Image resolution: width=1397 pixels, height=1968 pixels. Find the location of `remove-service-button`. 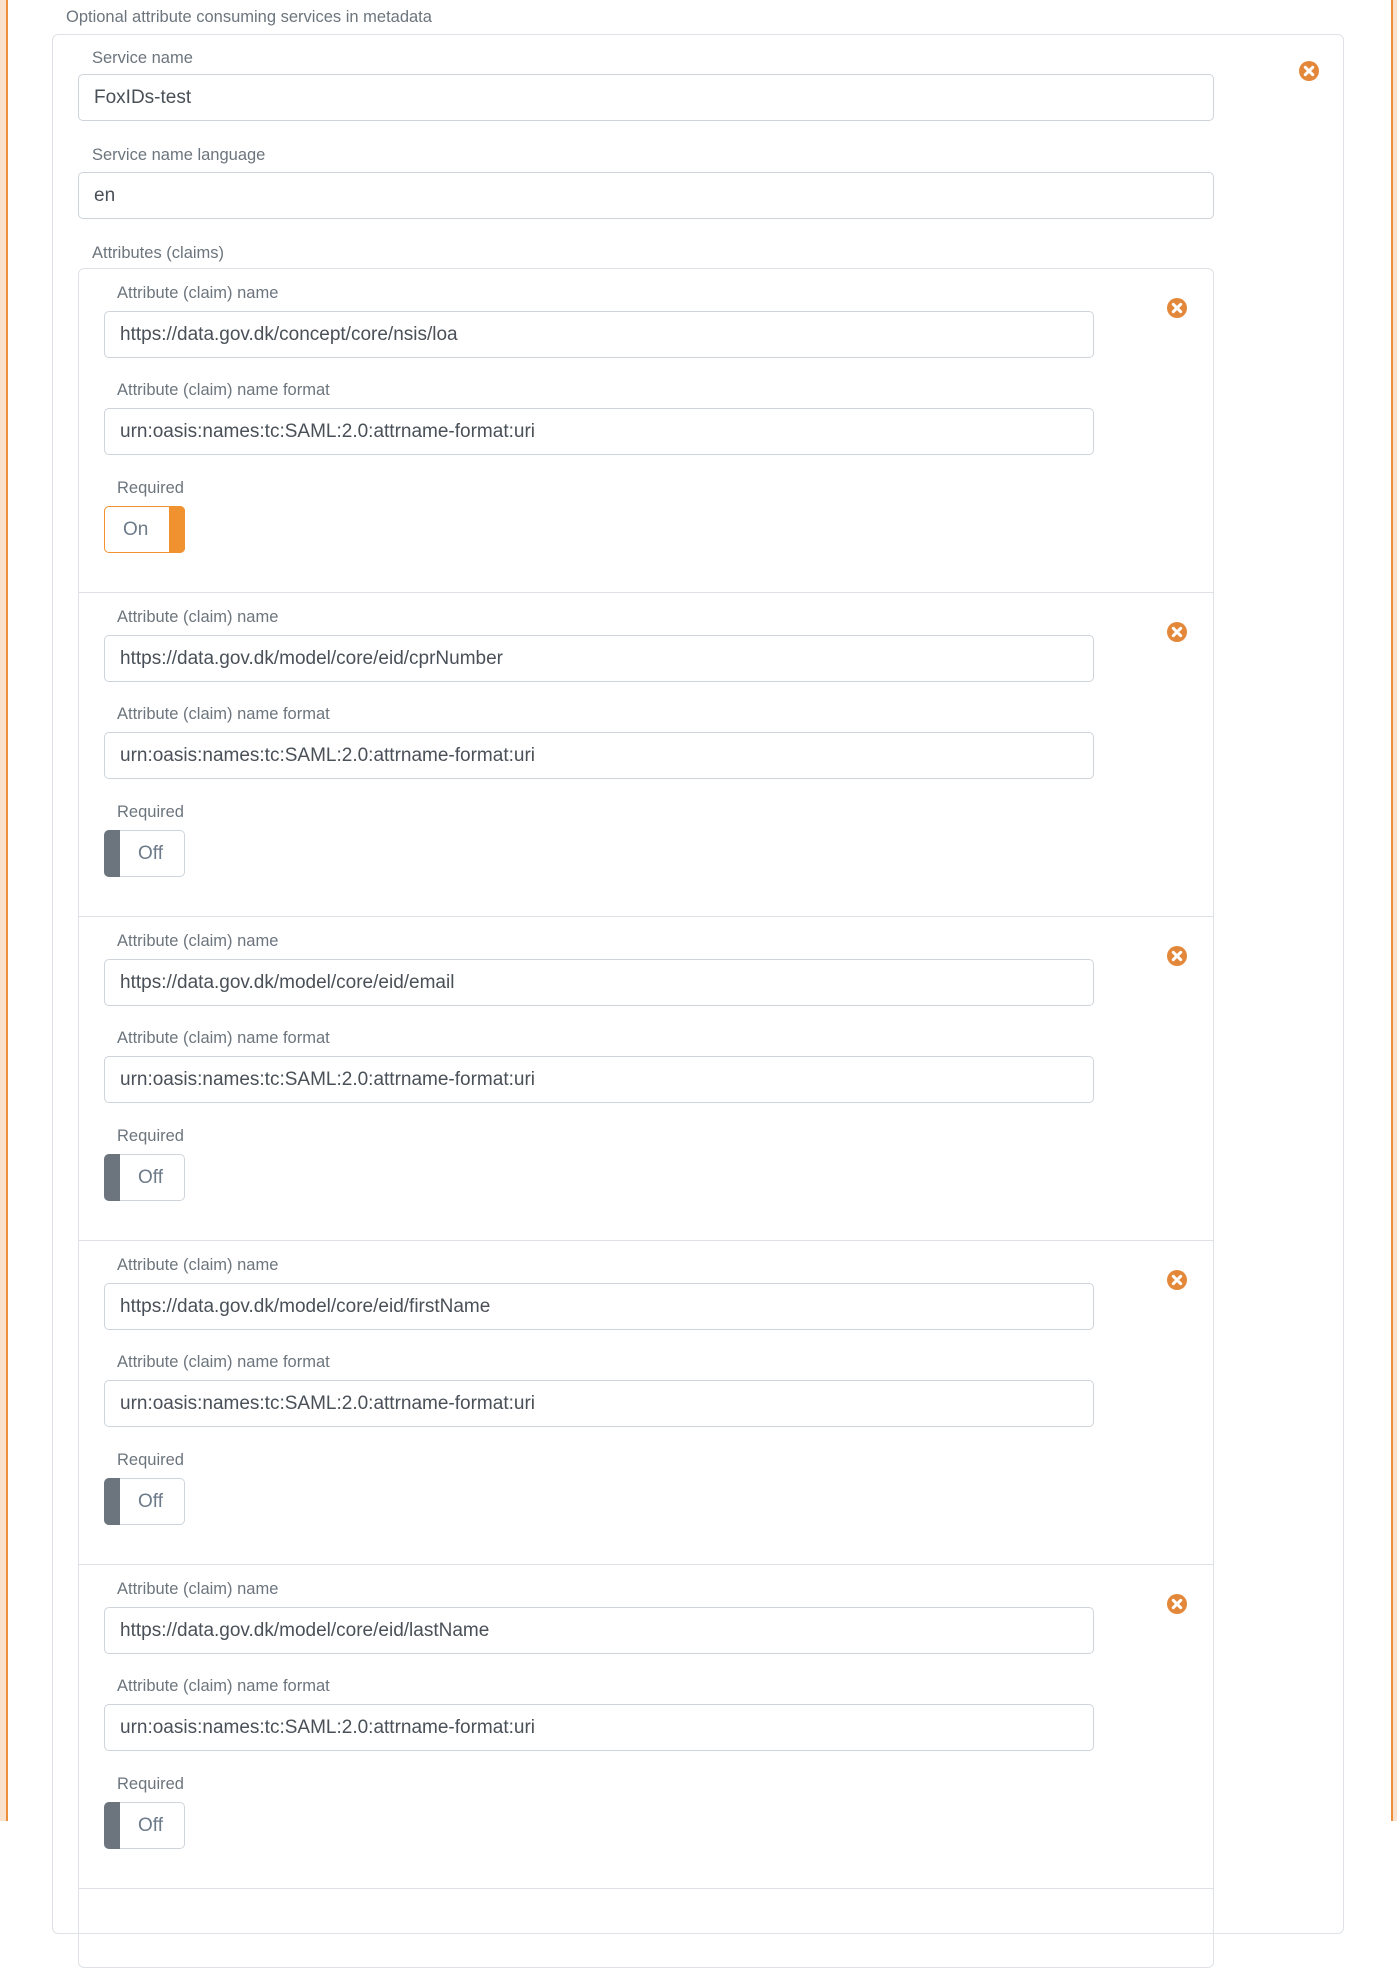

remove-service-button is located at coordinates (1309, 71).